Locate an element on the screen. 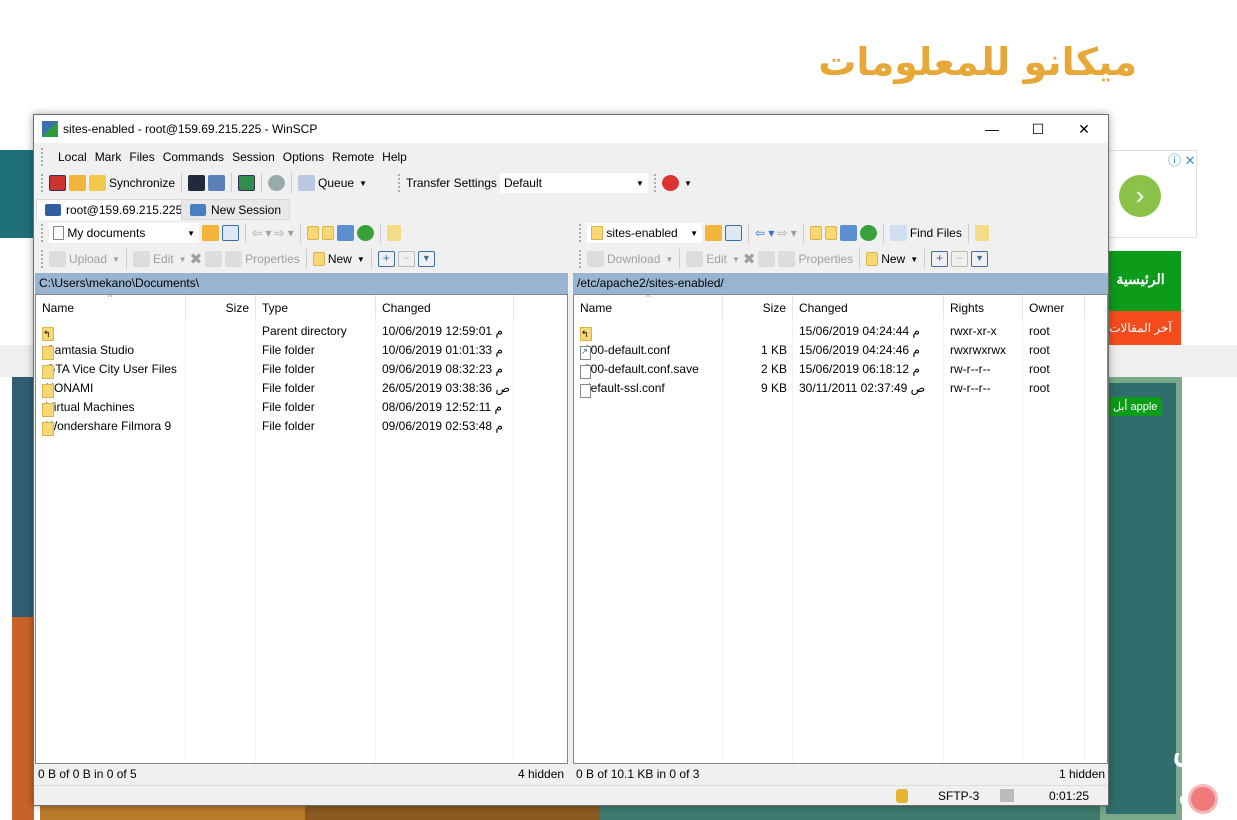 The width and height of the screenshot is (1237, 820). menu-commands: Commands is located at coordinates (193, 158).